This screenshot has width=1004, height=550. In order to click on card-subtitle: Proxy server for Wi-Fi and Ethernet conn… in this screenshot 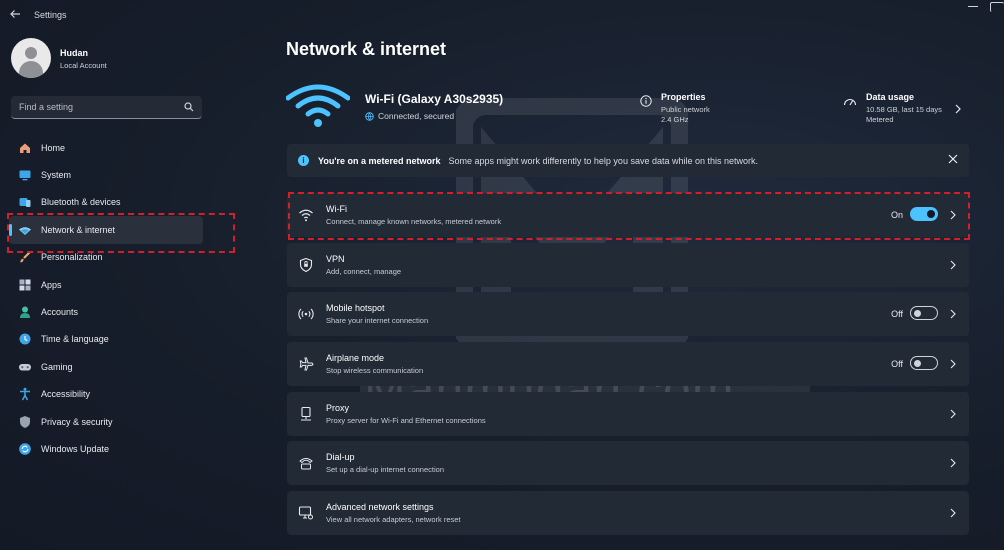, I will do `click(406, 420)`.